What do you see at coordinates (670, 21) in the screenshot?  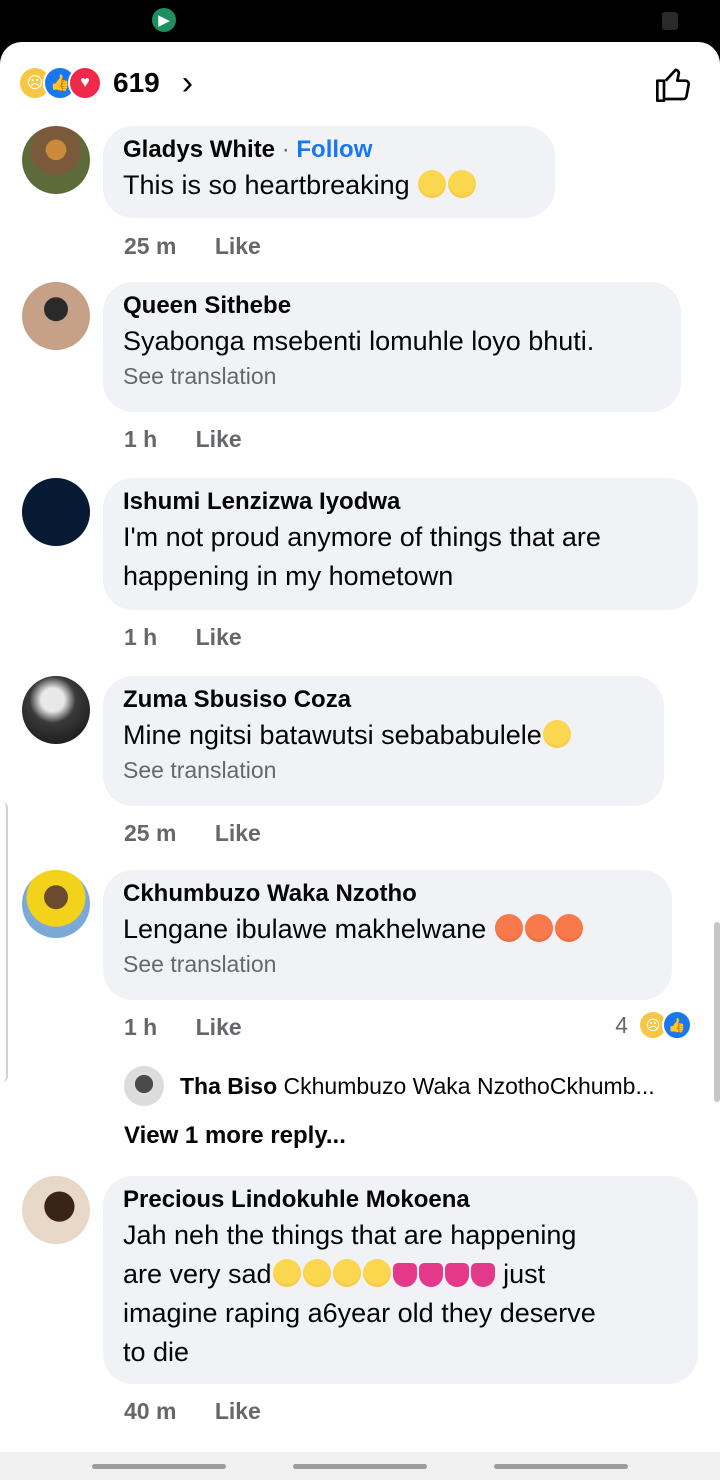 I see `battery-icon` at bounding box center [670, 21].